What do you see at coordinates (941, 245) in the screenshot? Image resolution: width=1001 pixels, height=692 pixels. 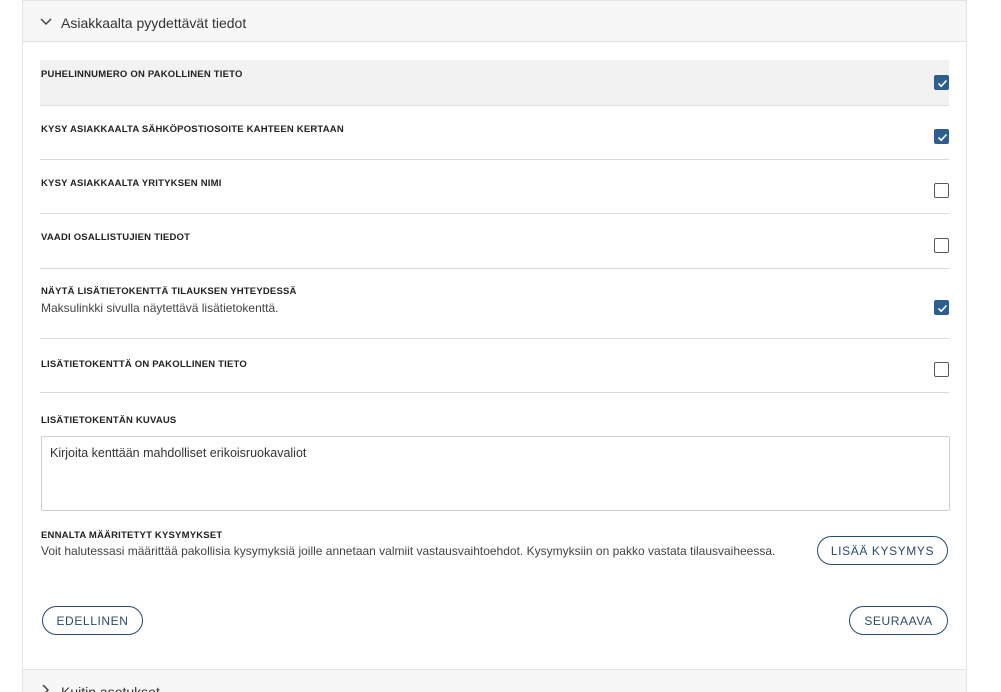 I see `participants-checkbox` at bounding box center [941, 245].